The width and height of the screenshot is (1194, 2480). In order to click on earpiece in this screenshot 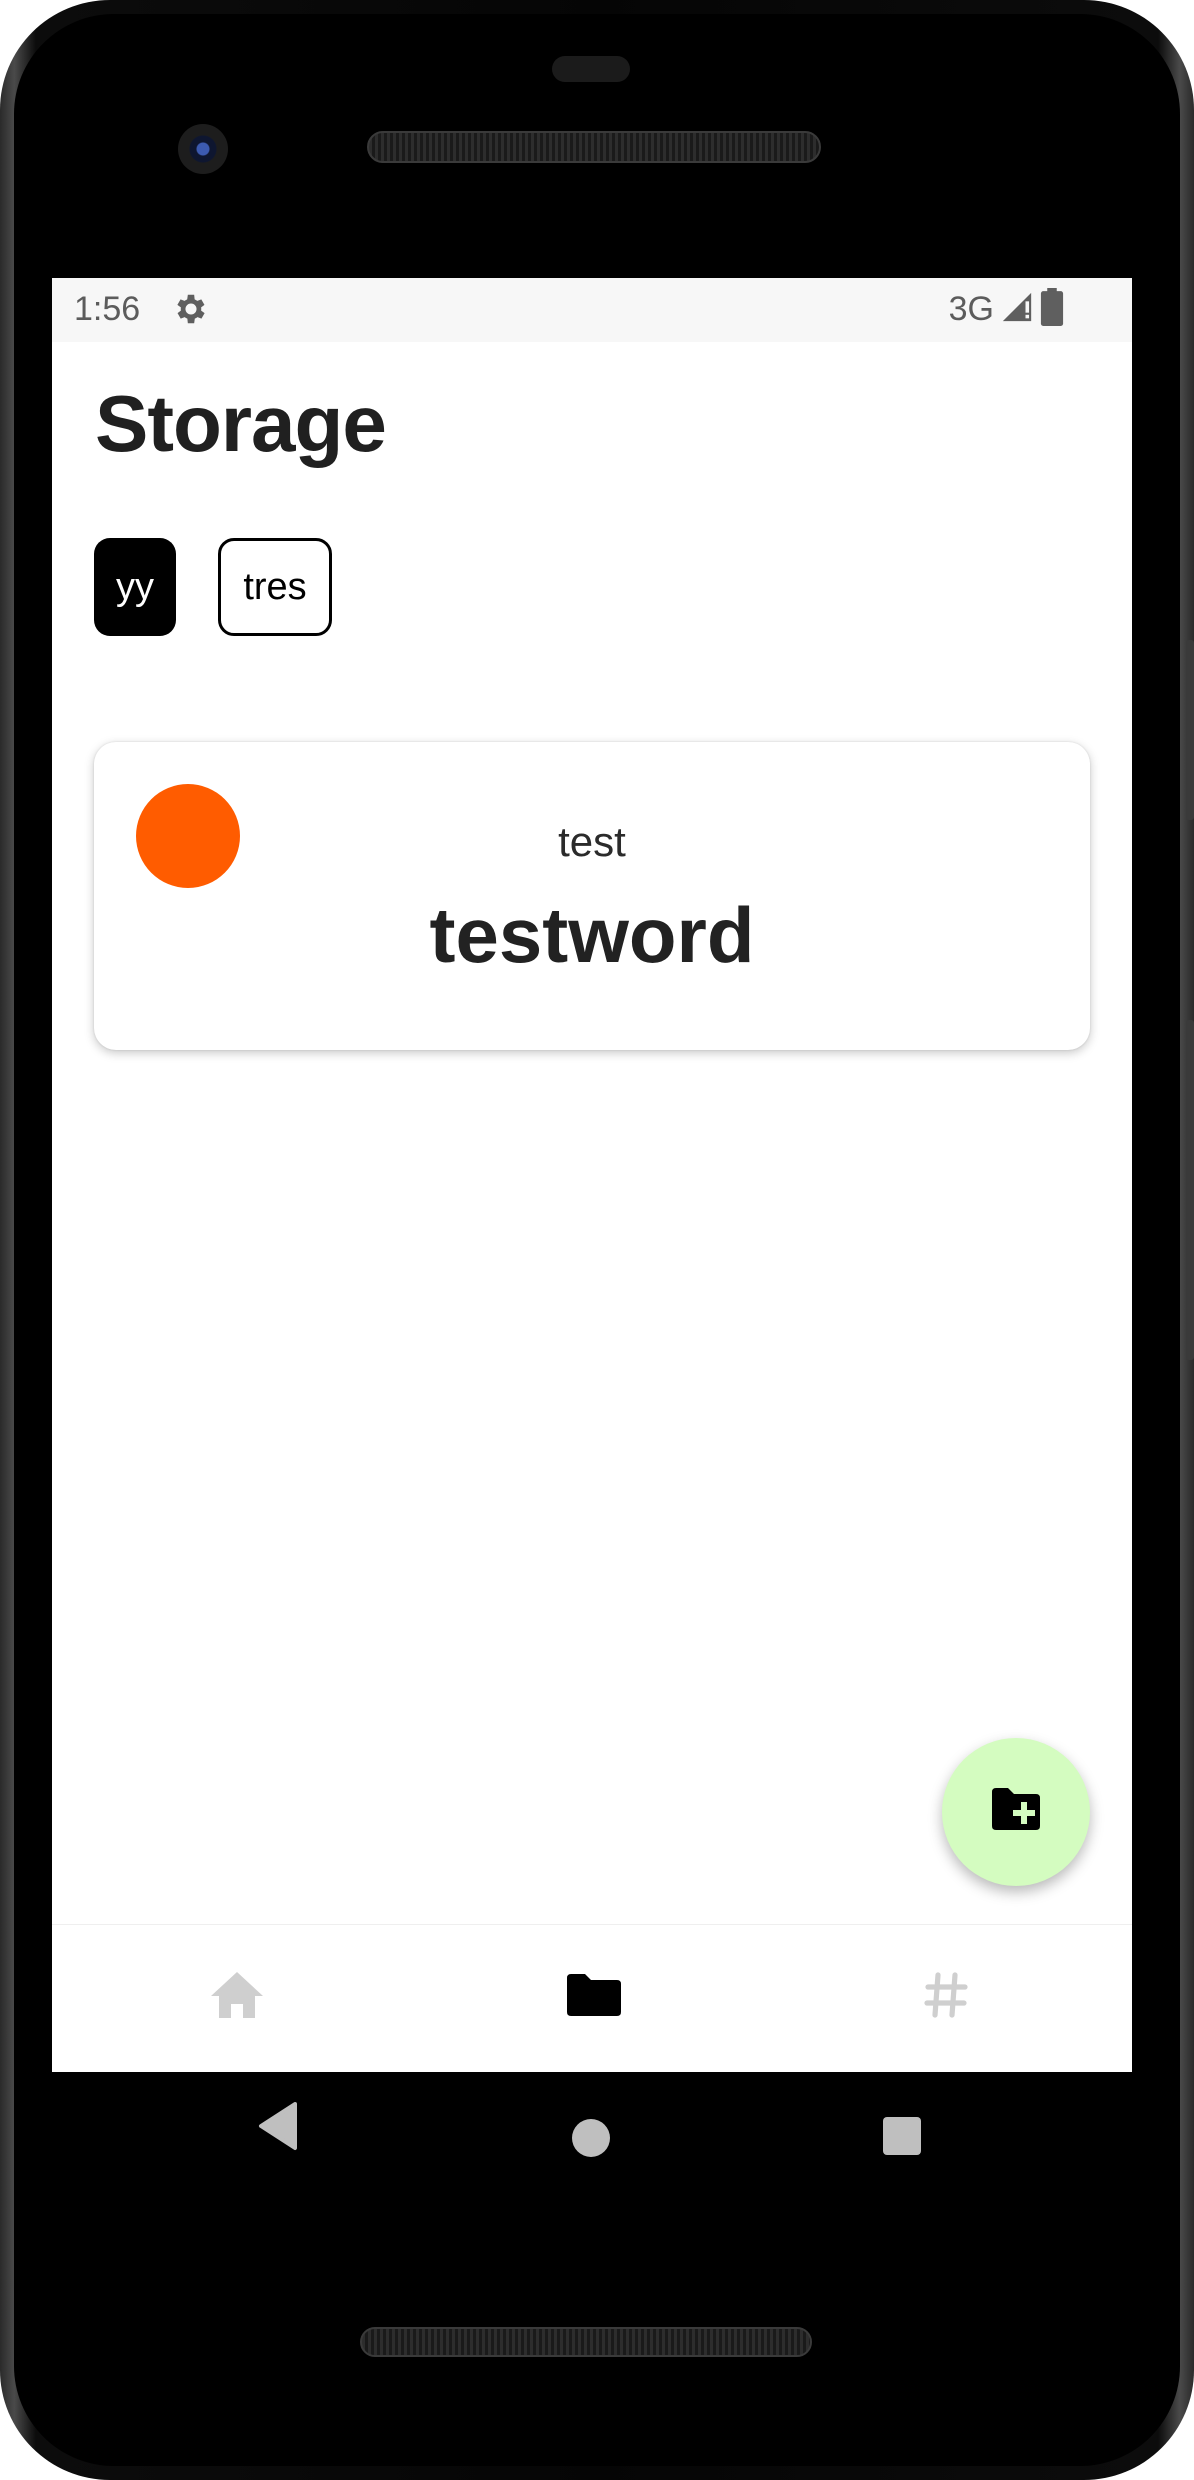, I will do `click(591, 69)`.